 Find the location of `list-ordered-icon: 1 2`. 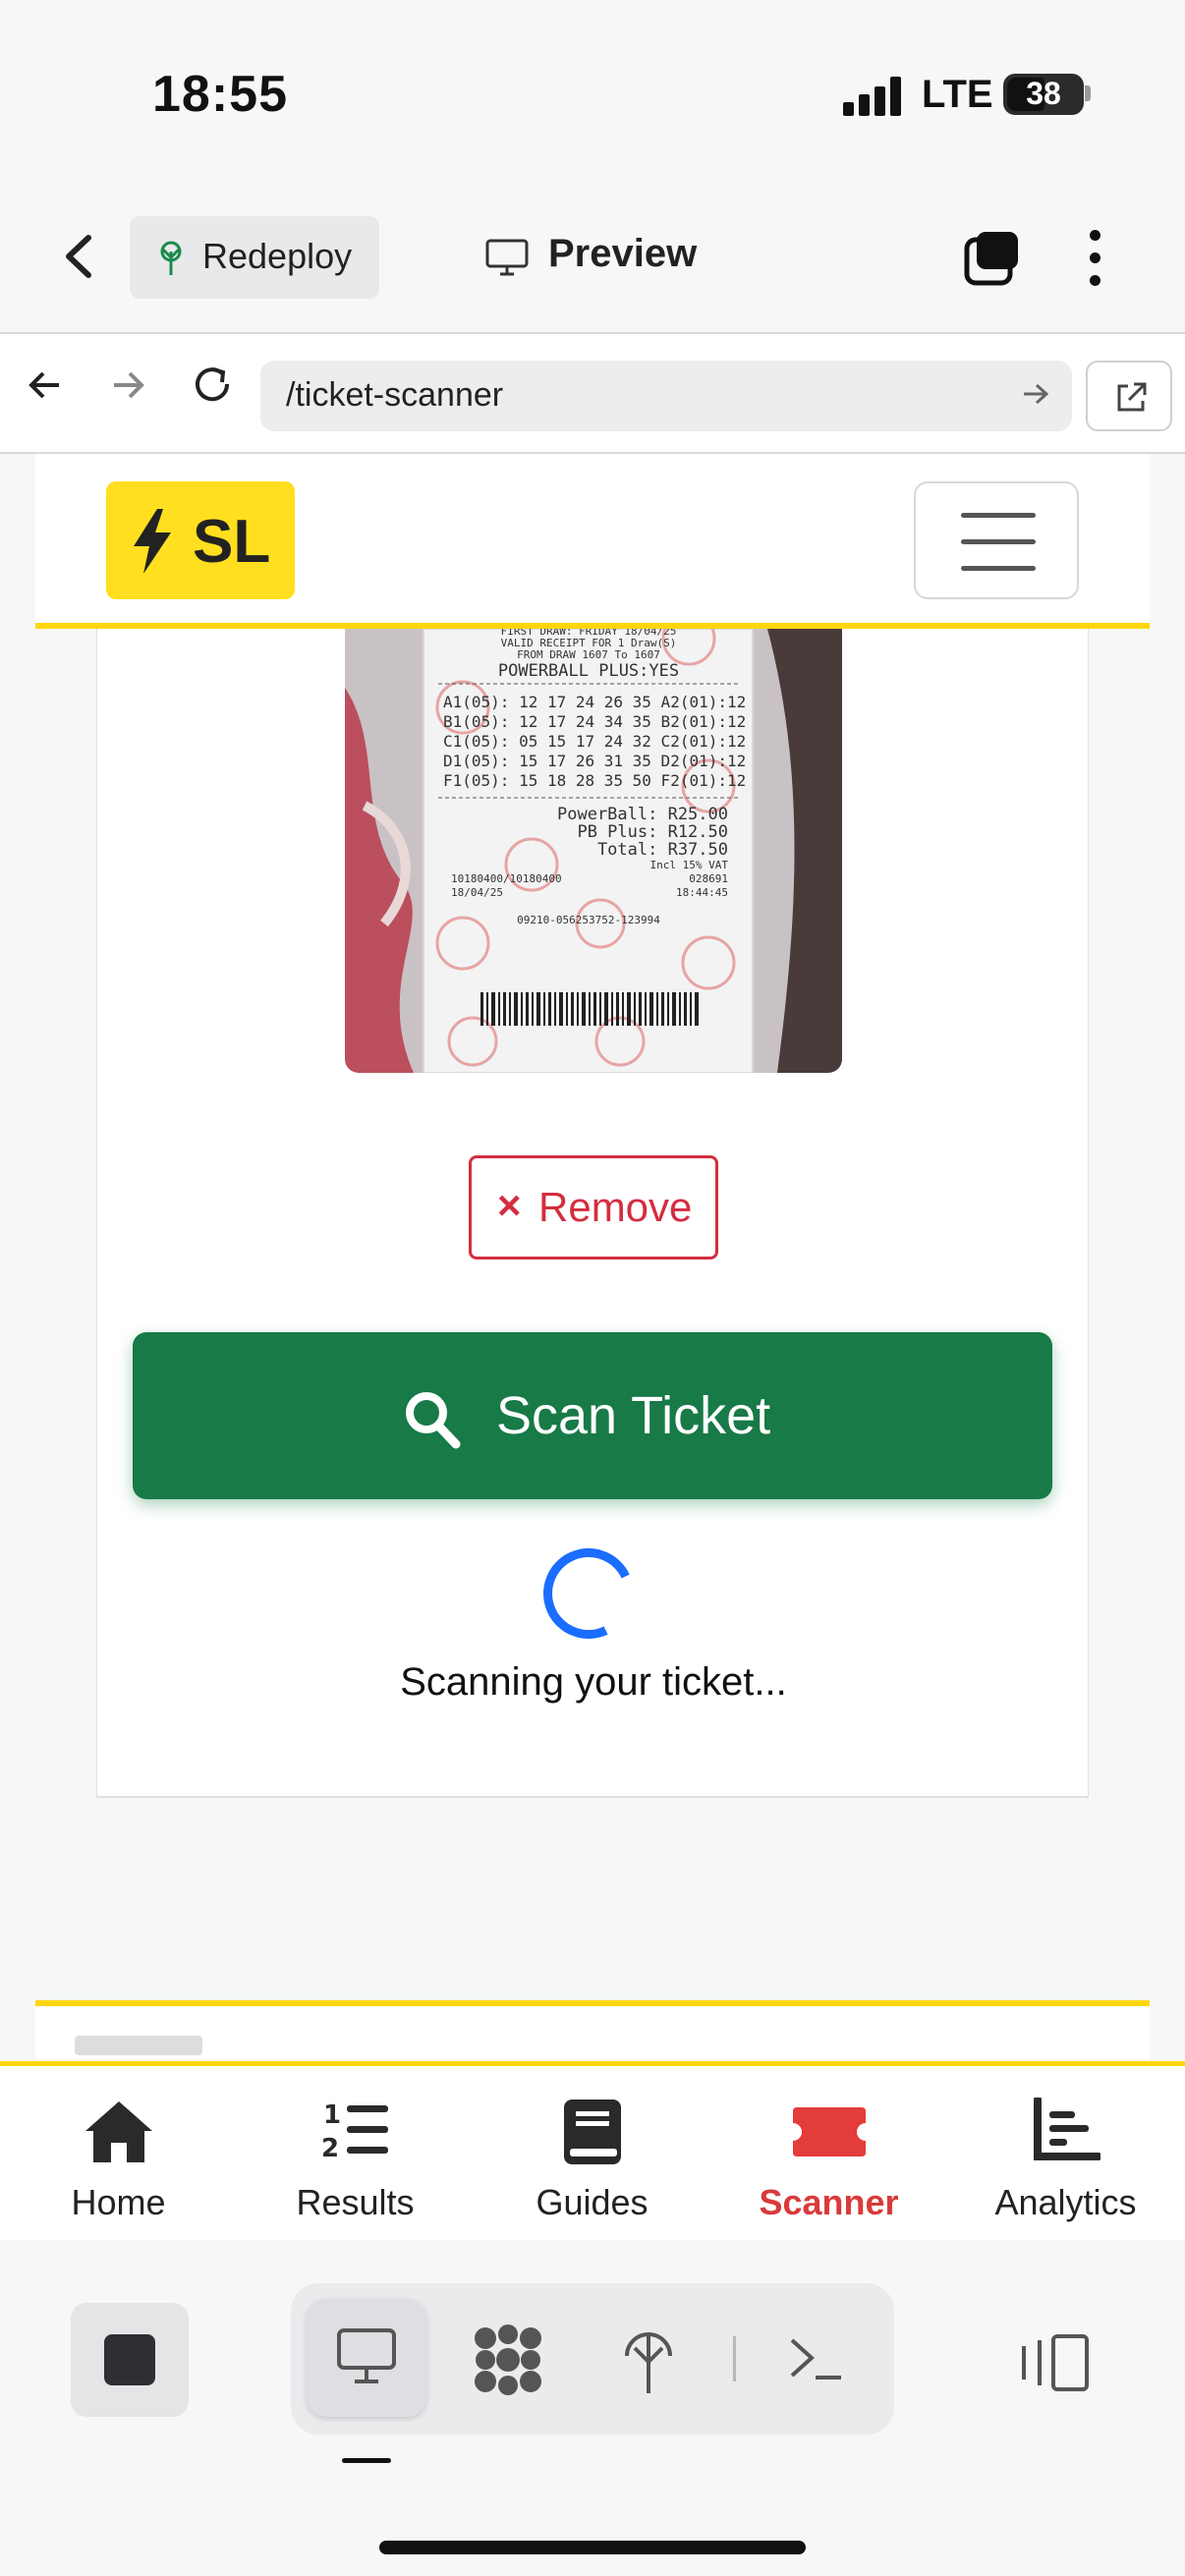

list-ordered-icon: 1 2 is located at coordinates (354, 2131).